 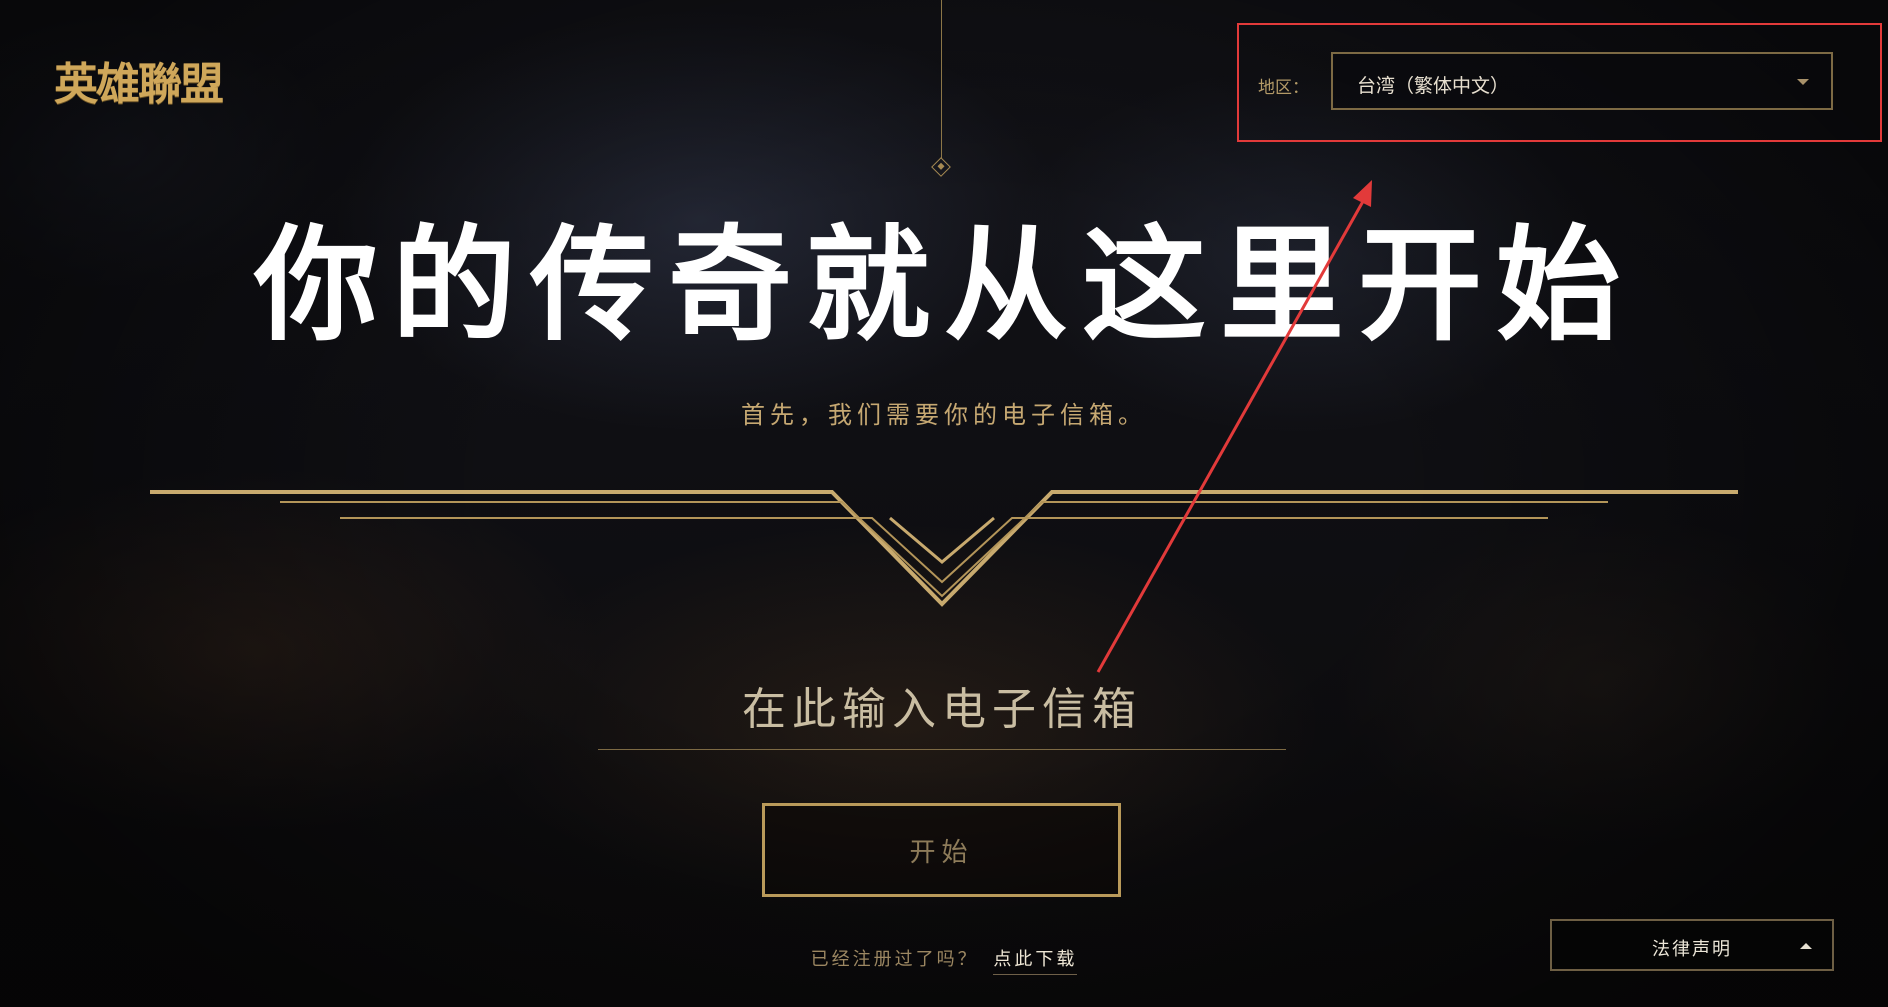 I want to click on annotation-arrow, so click(x=1234, y=426).